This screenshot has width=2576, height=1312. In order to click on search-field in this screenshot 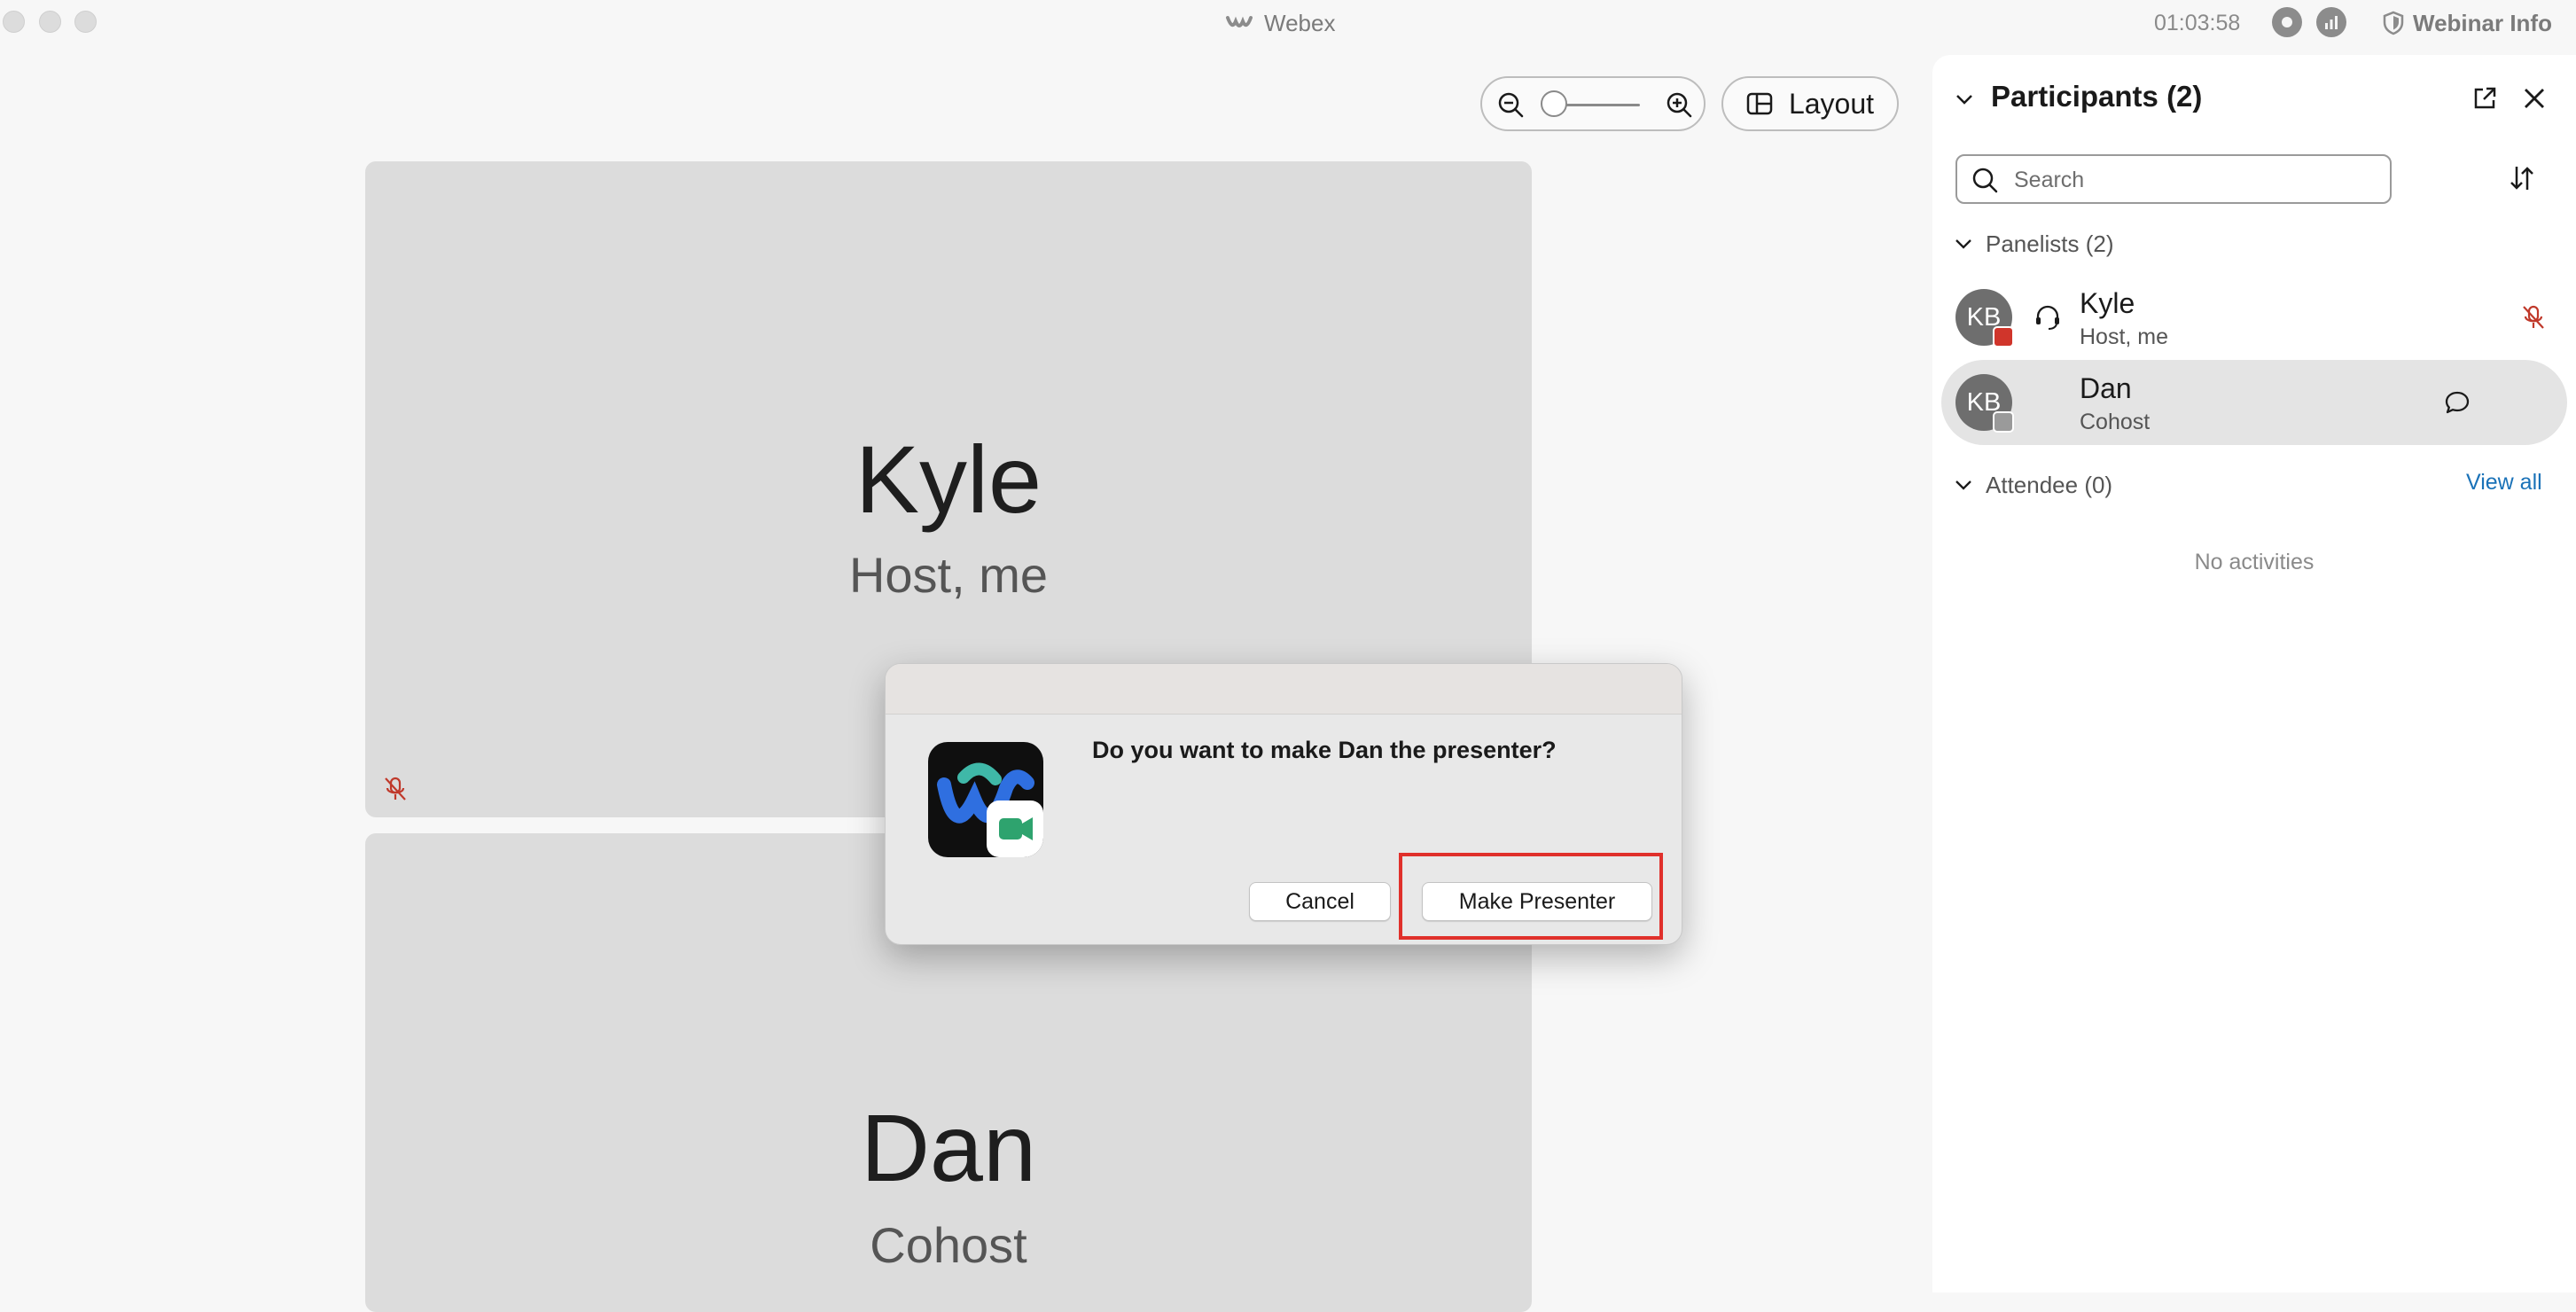, I will do `click(2173, 179)`.